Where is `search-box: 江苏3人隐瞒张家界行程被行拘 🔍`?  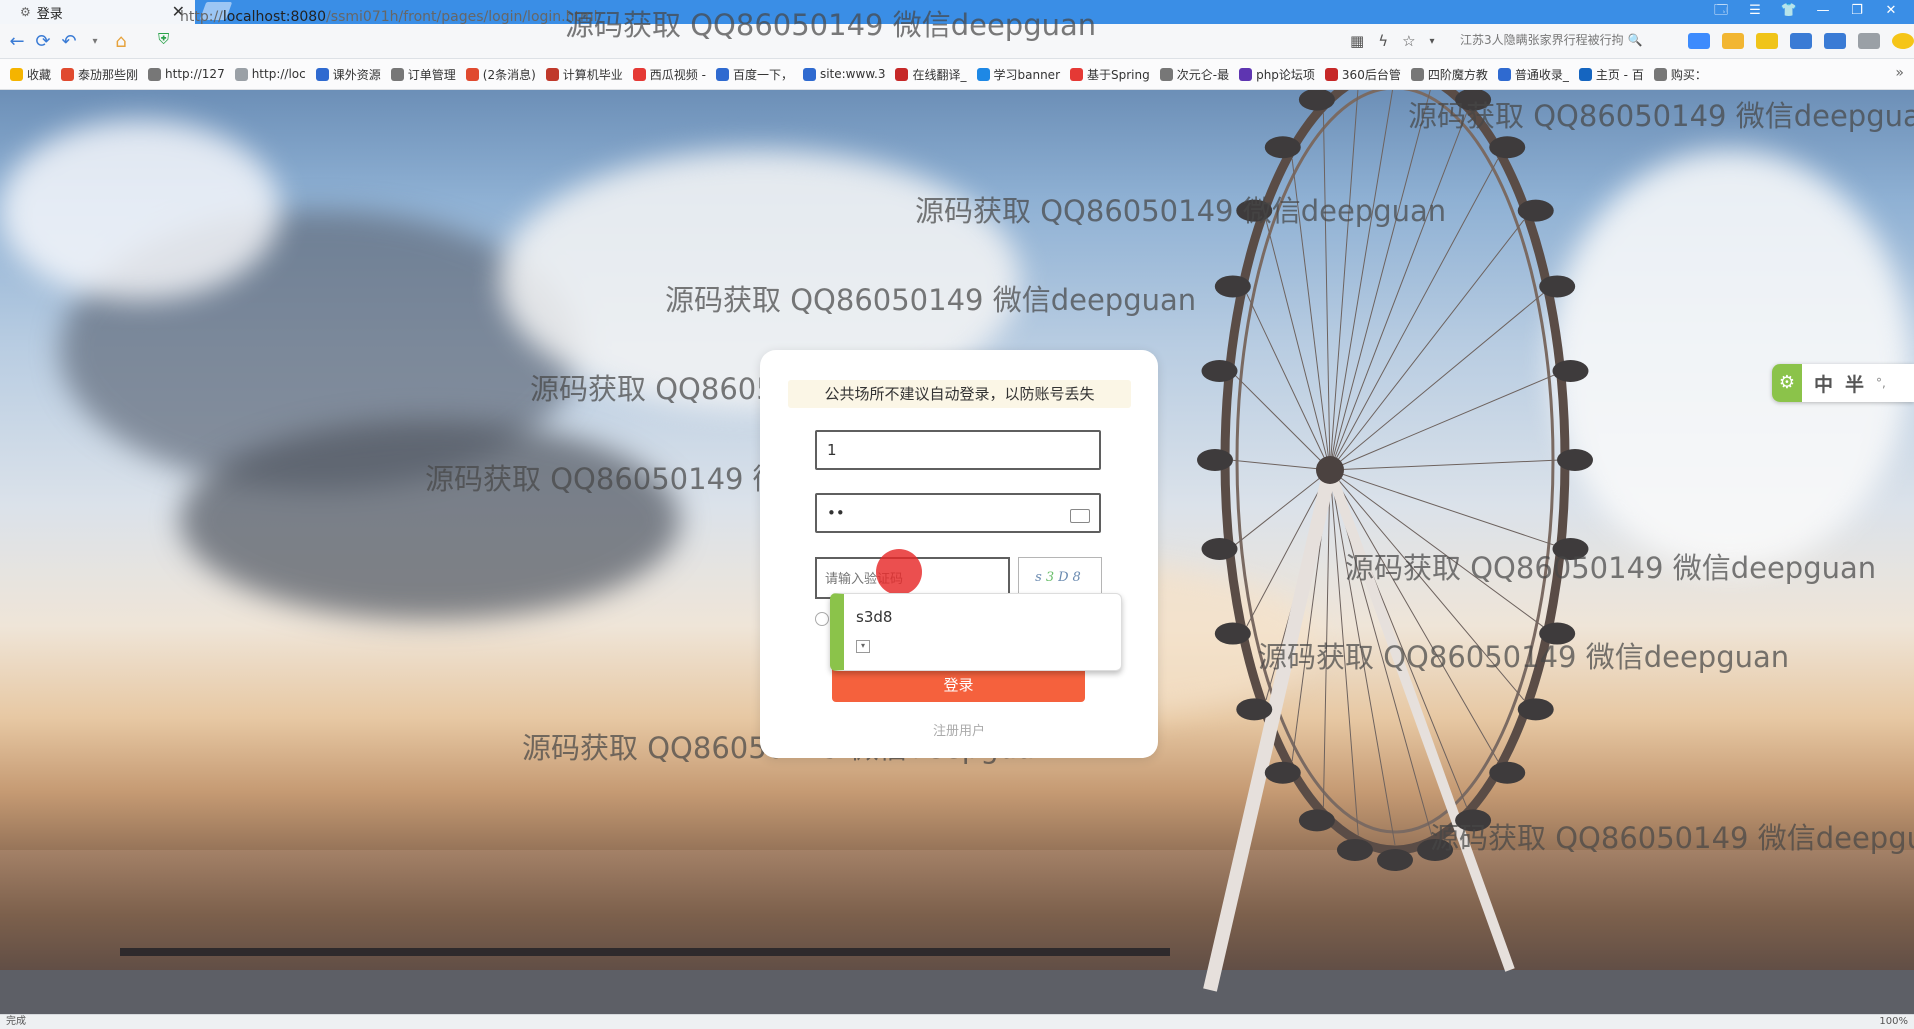 search-box: 江苏3人隐瞒张家界行程被行拘 🔍 is located at coordinates (1570, 39).